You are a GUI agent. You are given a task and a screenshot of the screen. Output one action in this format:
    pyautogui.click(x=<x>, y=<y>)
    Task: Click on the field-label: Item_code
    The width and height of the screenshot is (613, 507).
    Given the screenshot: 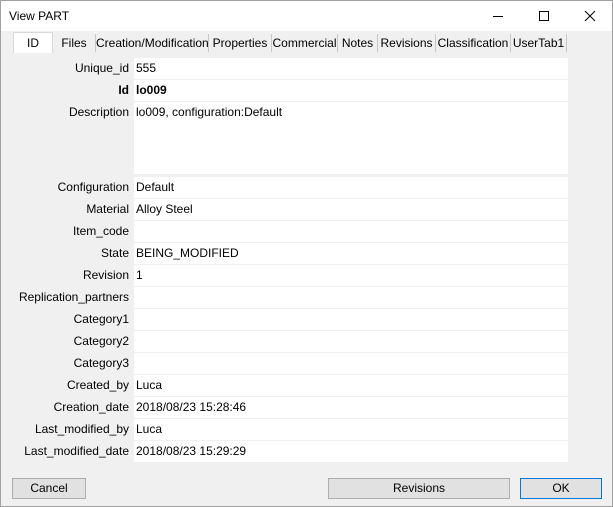 What is the action you would take?
    pyautogui.click(x=100, y=231)
    